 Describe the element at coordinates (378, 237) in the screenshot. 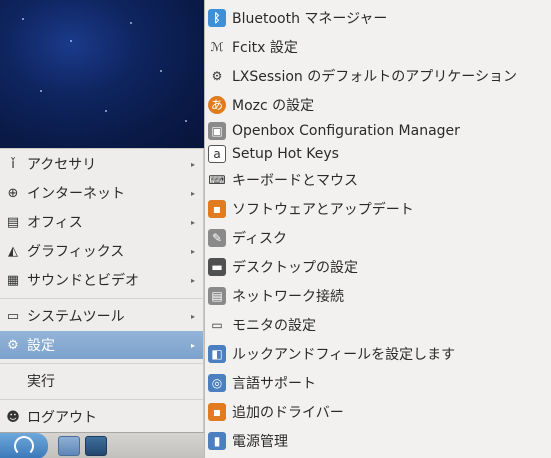

I see `submenu-item-disks: ✎ ディスク` at that location.